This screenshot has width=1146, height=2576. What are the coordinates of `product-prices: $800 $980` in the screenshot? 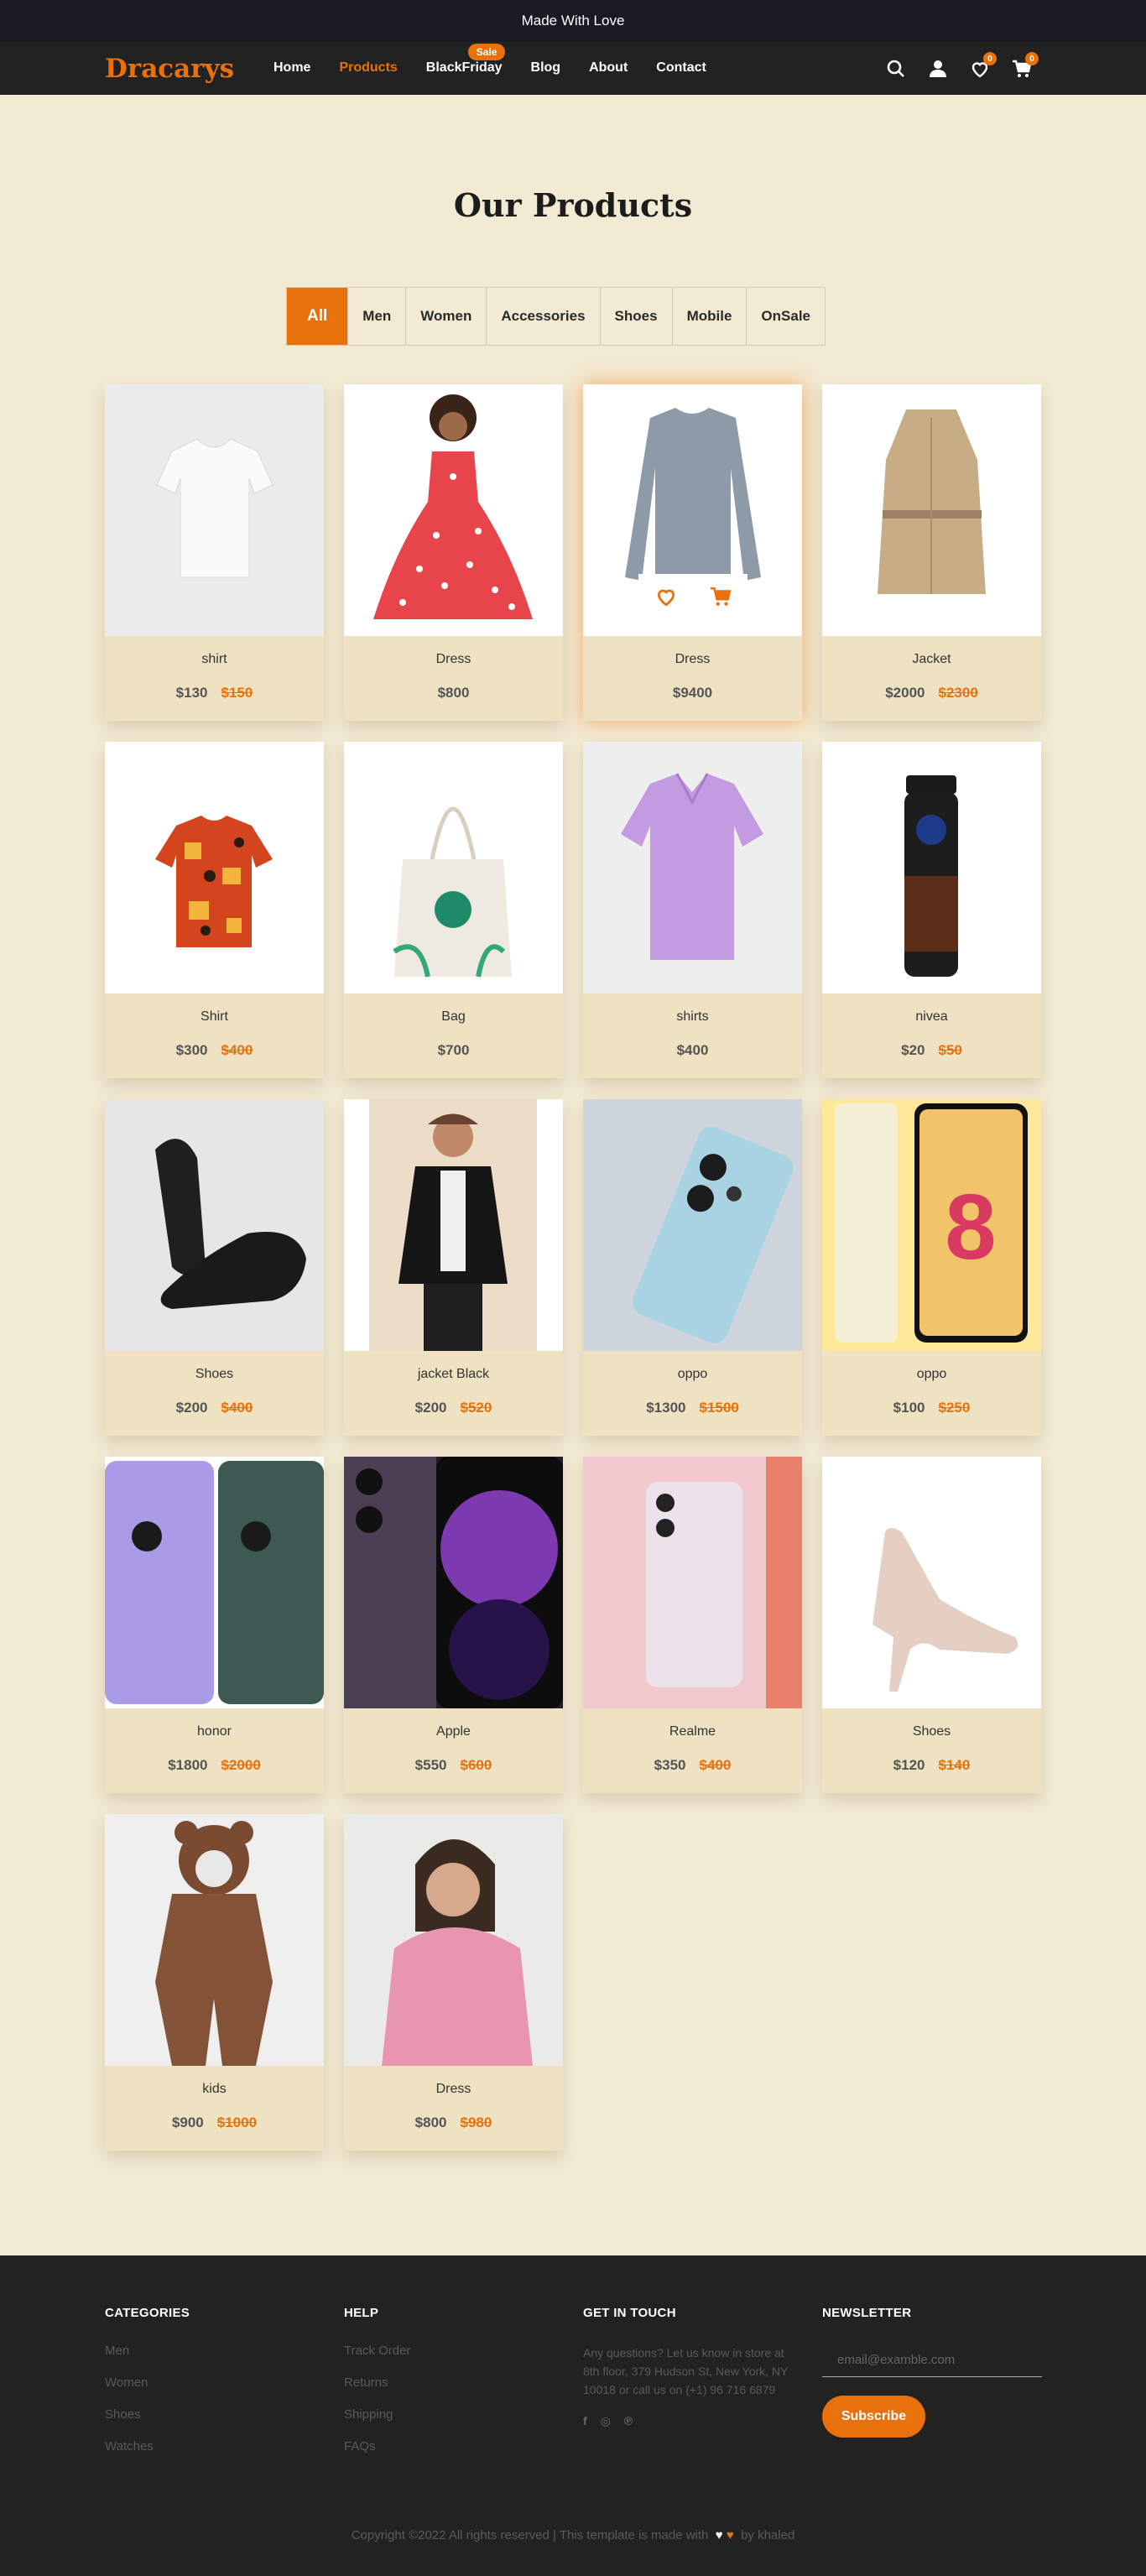 It's located at (453, 2123).